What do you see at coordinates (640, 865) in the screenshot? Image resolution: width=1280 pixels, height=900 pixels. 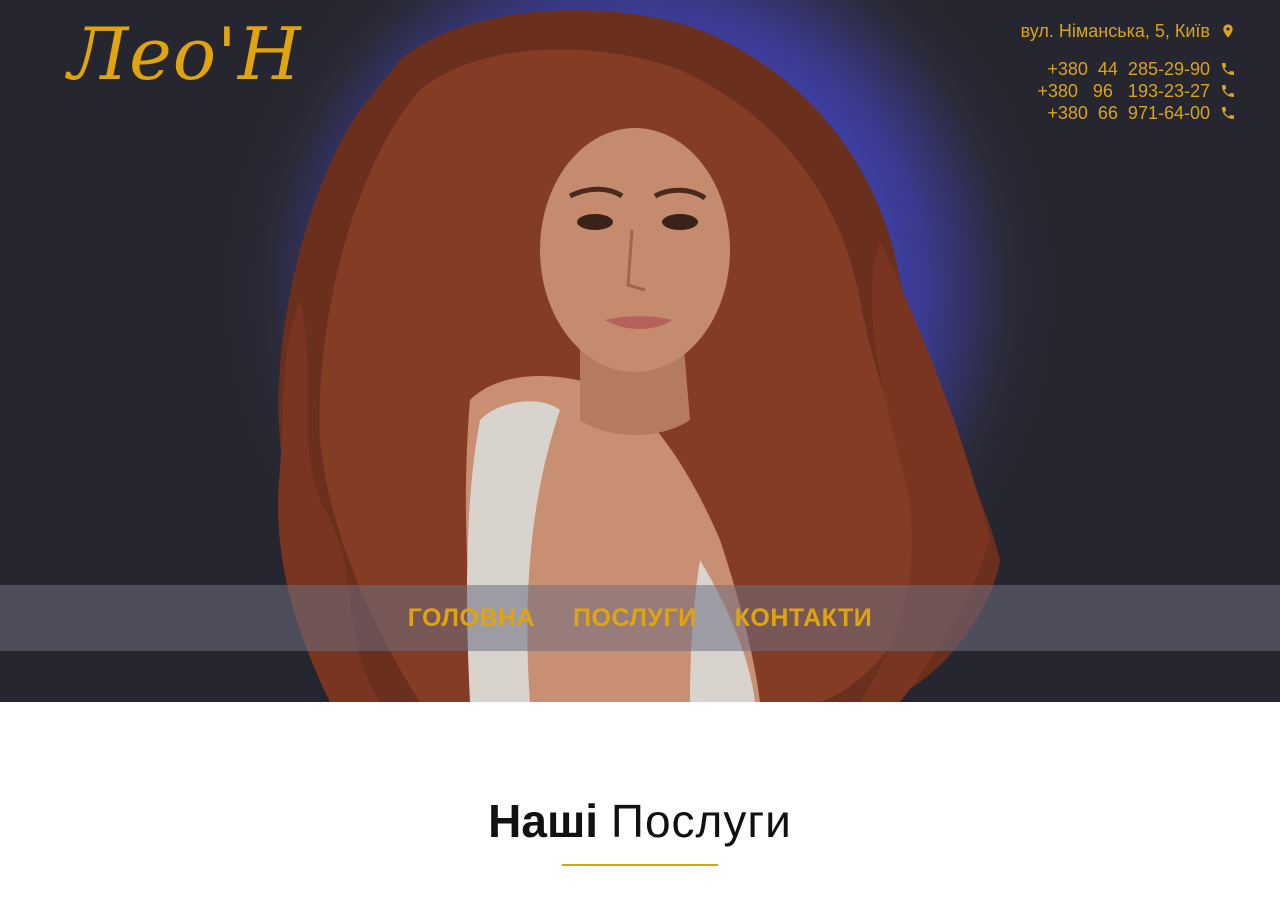 I see `title-underline` at bounding box center [640, 865].